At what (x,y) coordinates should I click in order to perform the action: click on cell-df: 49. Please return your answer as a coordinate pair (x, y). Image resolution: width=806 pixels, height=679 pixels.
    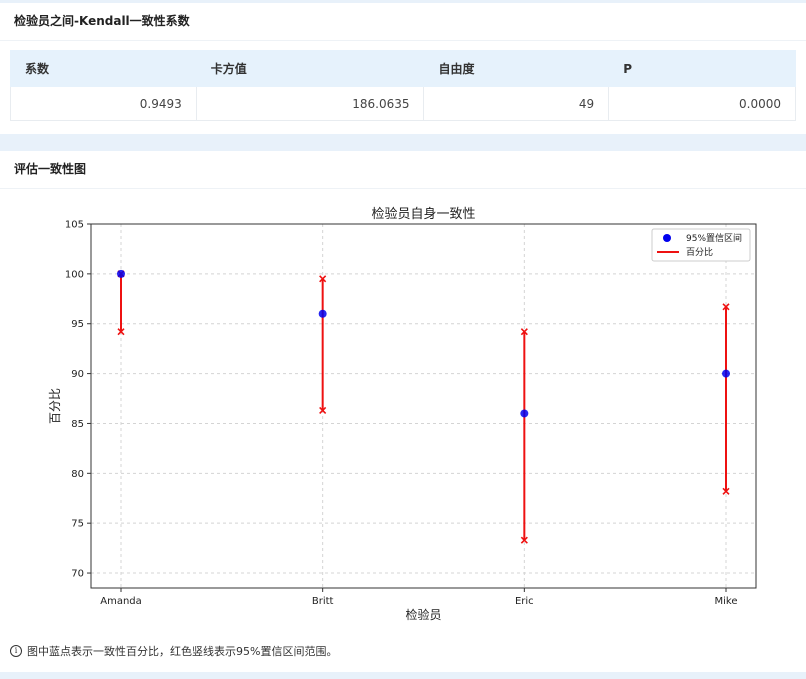
    Looking at the image, I should click on (516, 103).